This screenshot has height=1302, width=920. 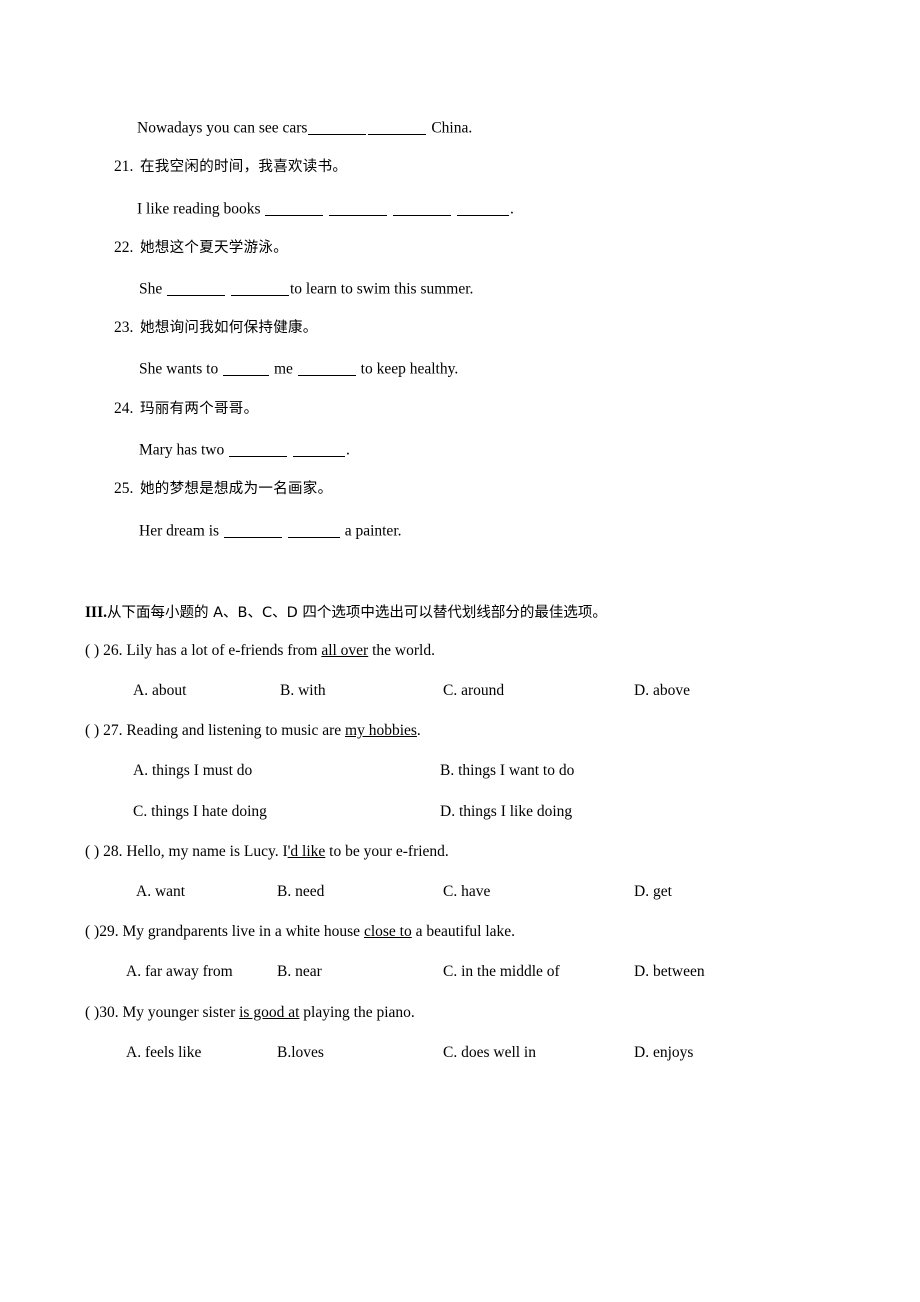 I want to click on question-number: 30., so click(x=109, y=1012).